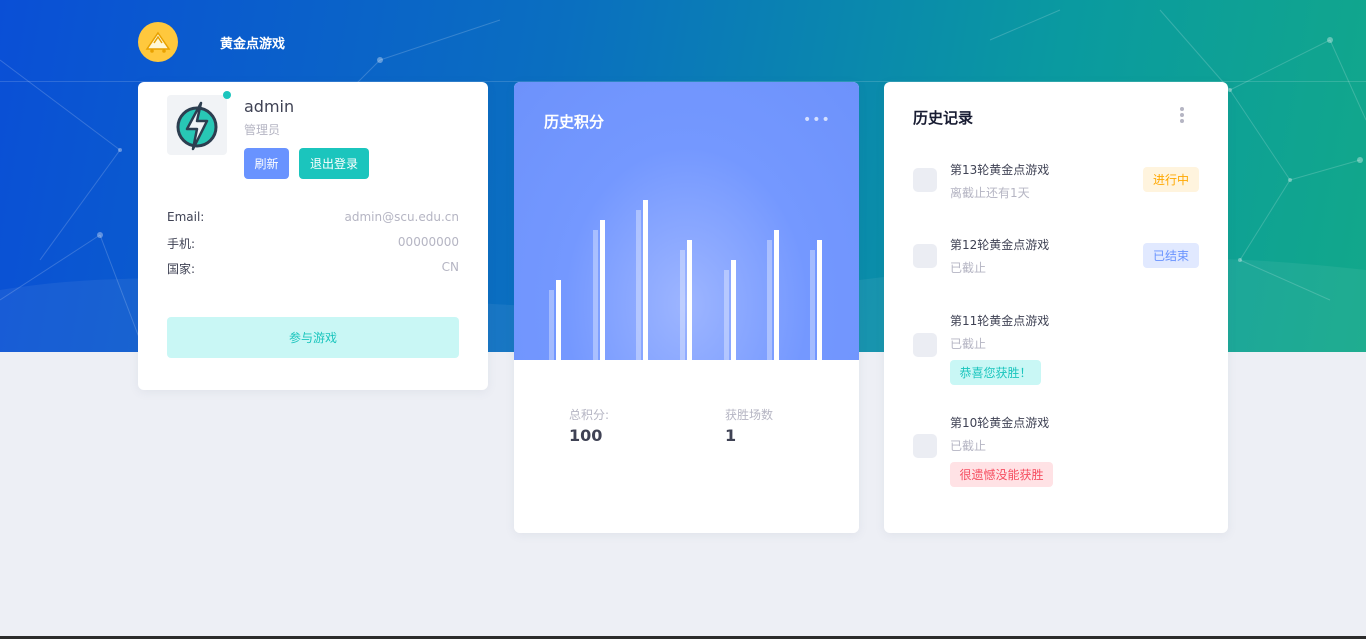 The width and height of the screenshot is (1366, 639). Describe the element at coordinates (181, 244) in the screenshot. I see `info-key: 手机:` at that location.